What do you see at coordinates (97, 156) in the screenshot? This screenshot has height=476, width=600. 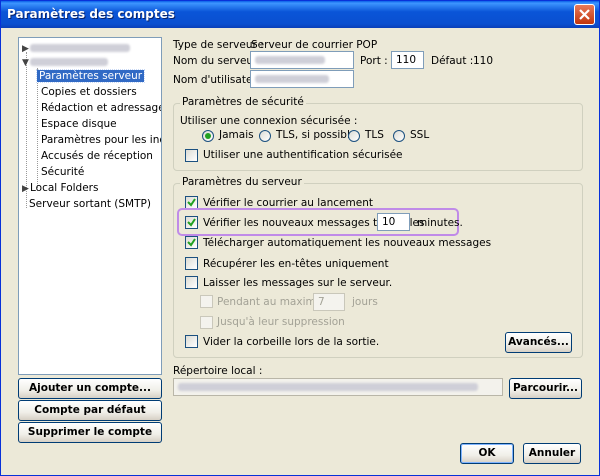 I see `tree-item-receipts: Accusés de réception` at bounding box center [97, 156].